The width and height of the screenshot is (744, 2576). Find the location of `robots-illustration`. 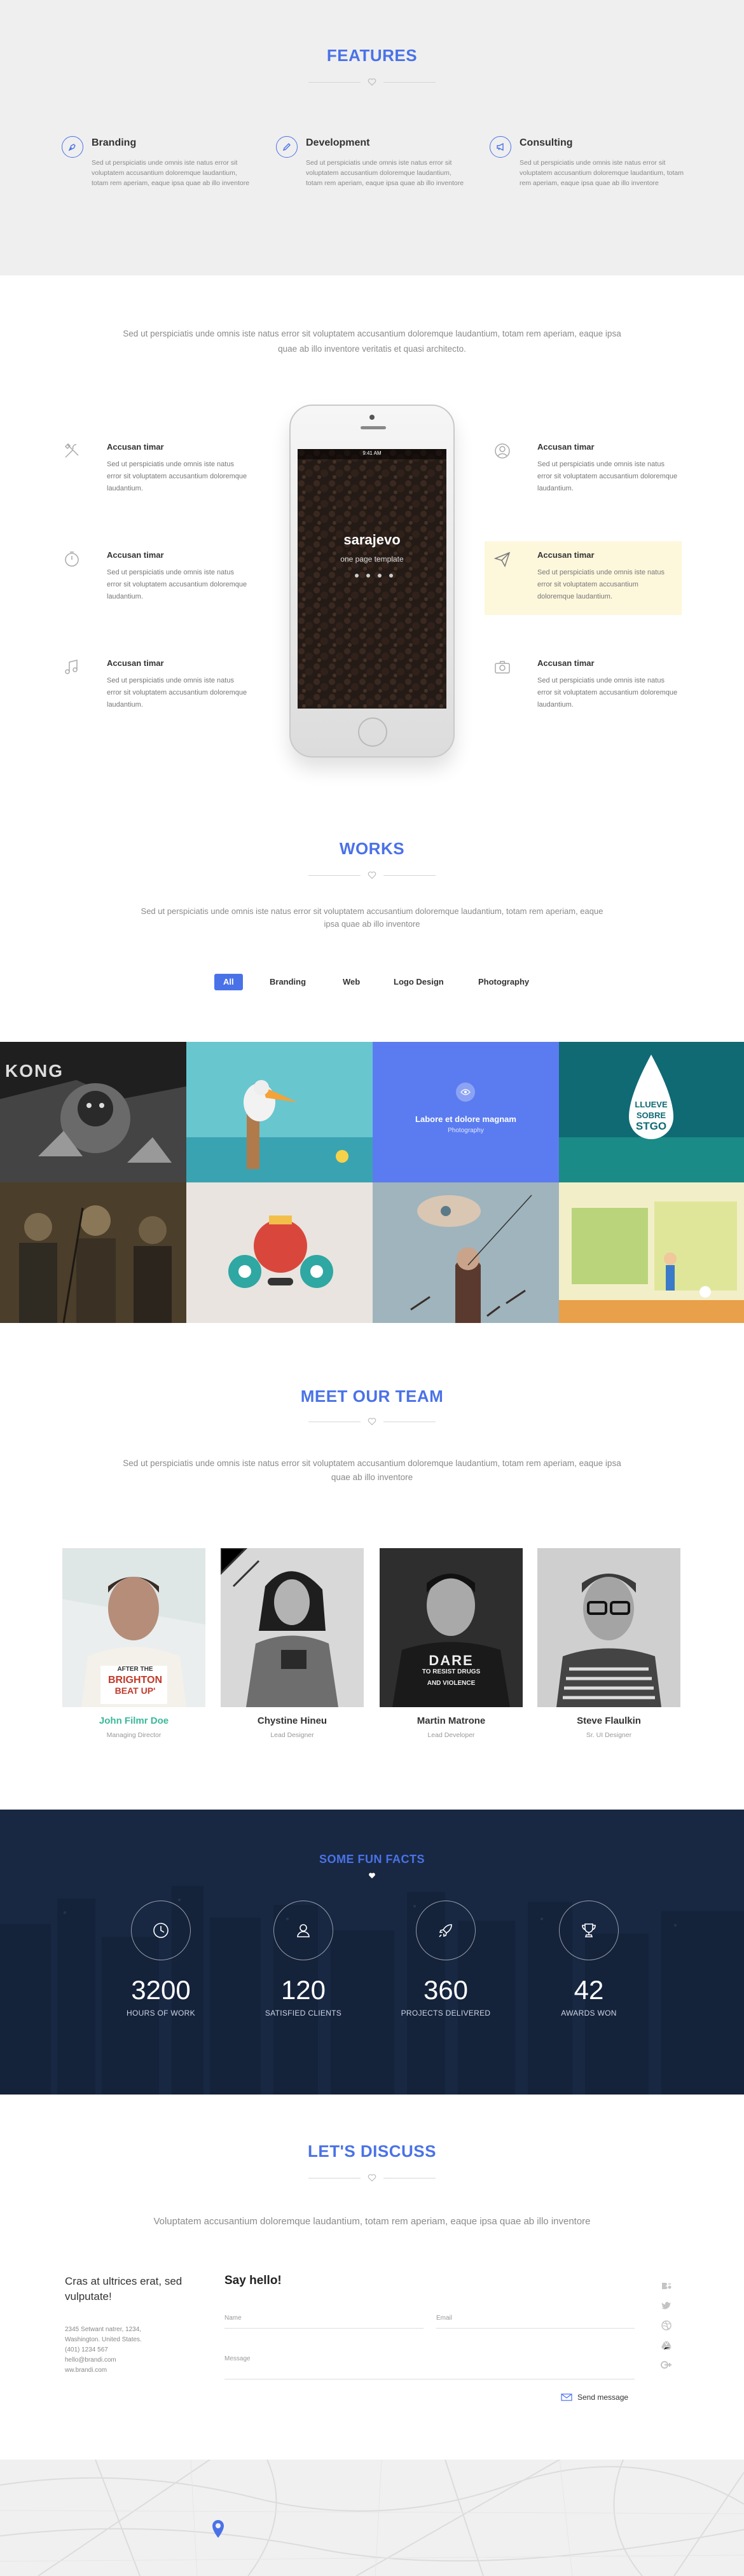

robots-illustration is located at coordinates (279, 1252).